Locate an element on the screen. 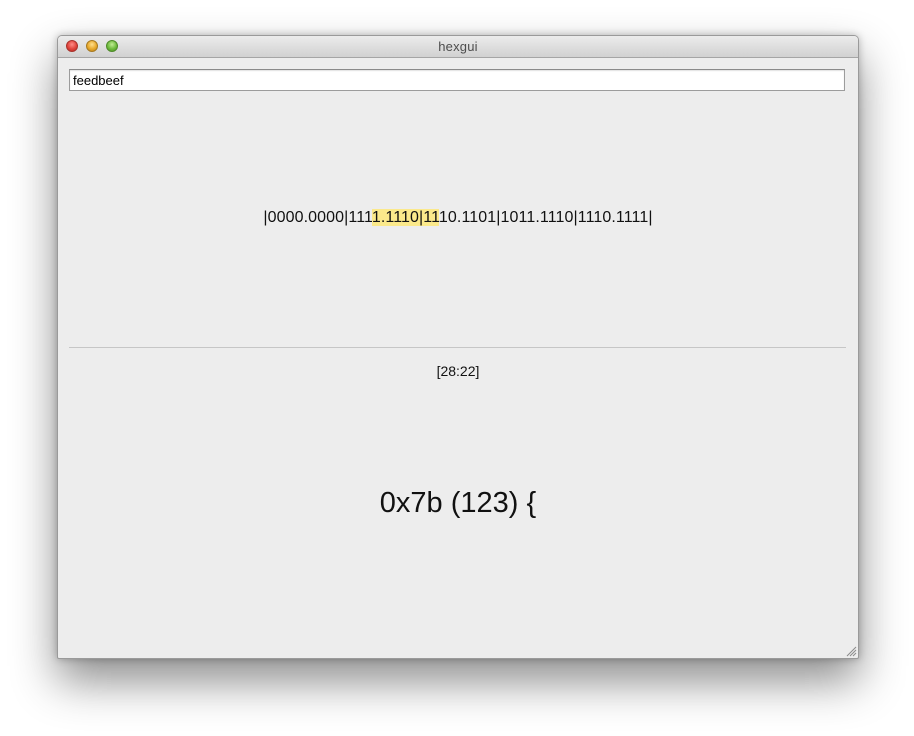  result-value: 0x7b (123) { is located at coordinates (458, 503).